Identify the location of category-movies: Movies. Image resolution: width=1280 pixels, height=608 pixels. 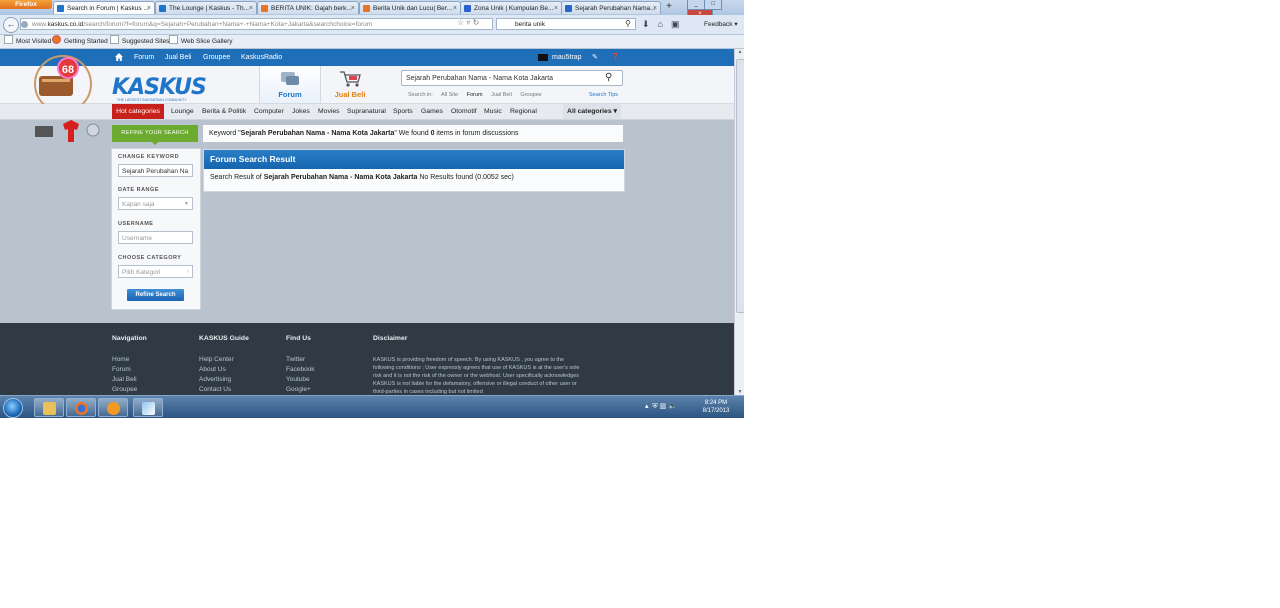
(329, 111).